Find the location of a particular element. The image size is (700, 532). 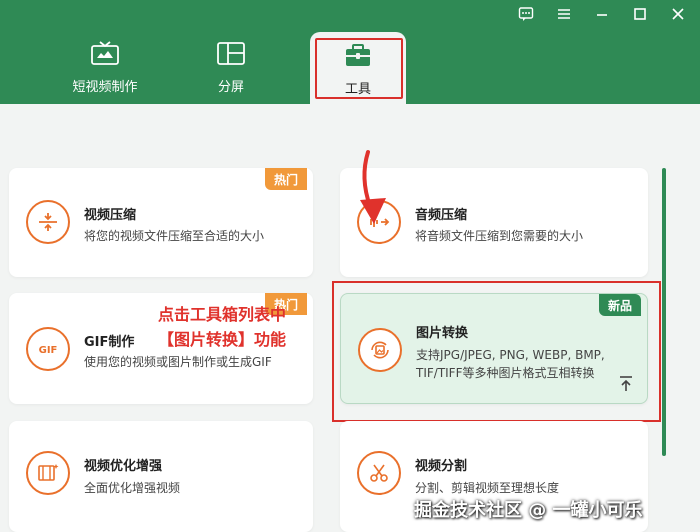

new-badge: 新品 is located at coordinates (619, 305).